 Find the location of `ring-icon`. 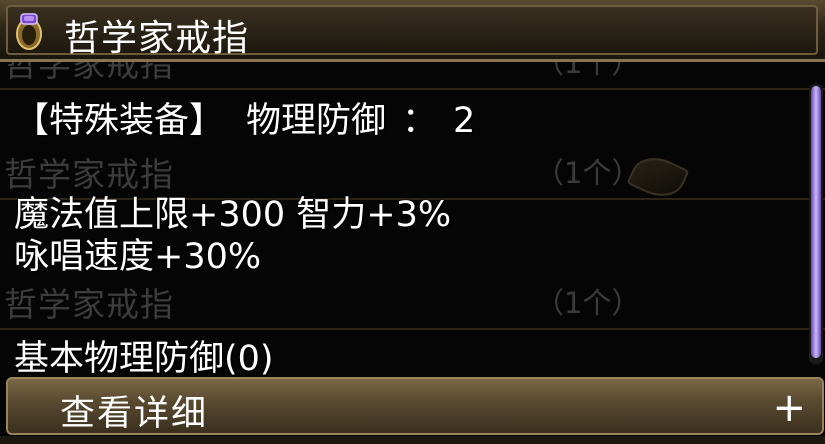

ring-icon is located at coordinates (29, 31).